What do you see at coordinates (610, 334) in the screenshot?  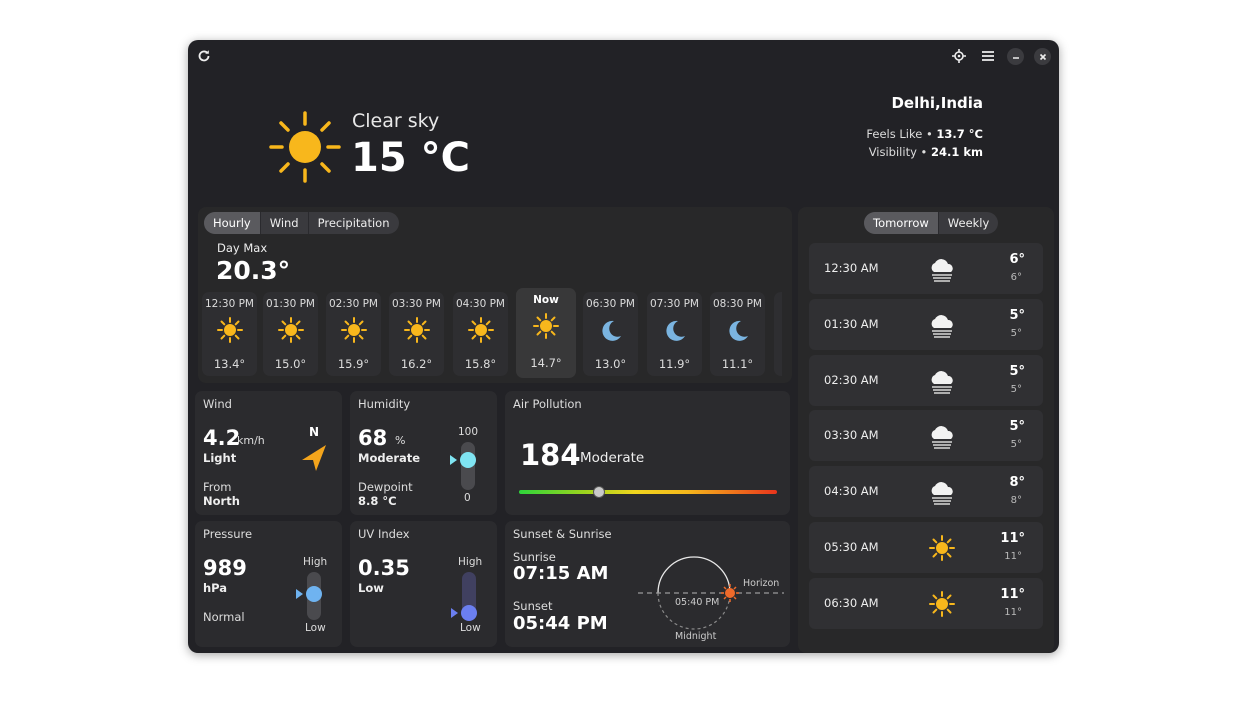 I see `hourly-card: 06:30 PM 13.0°` at bounding box center [610, 334].